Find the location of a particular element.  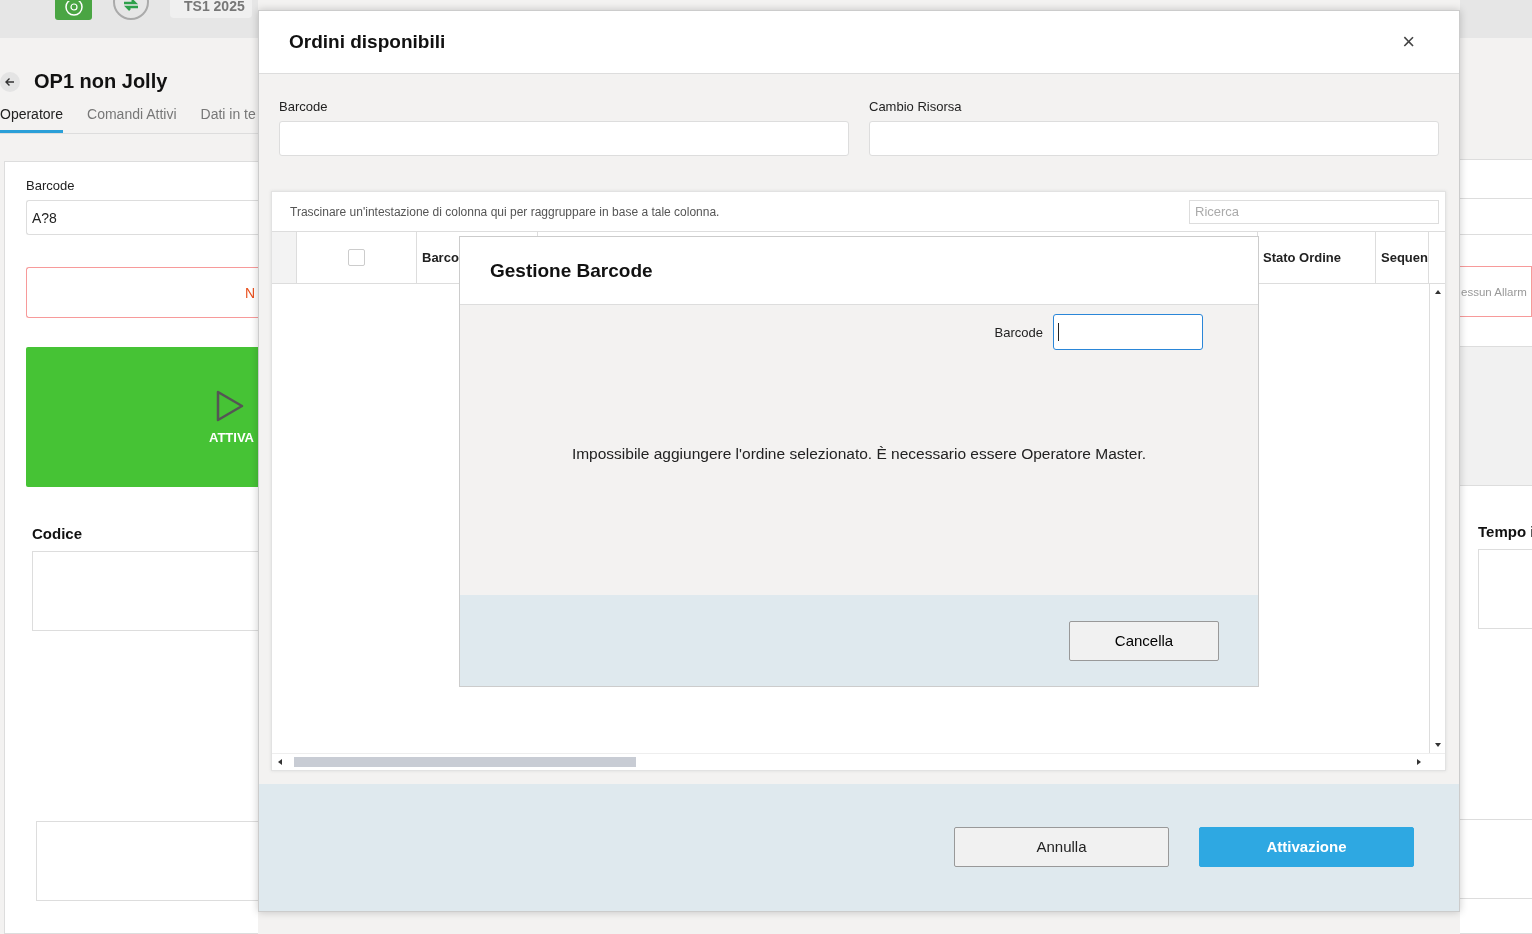

barcode-field: A?8 is located at coordinates (142, 217).